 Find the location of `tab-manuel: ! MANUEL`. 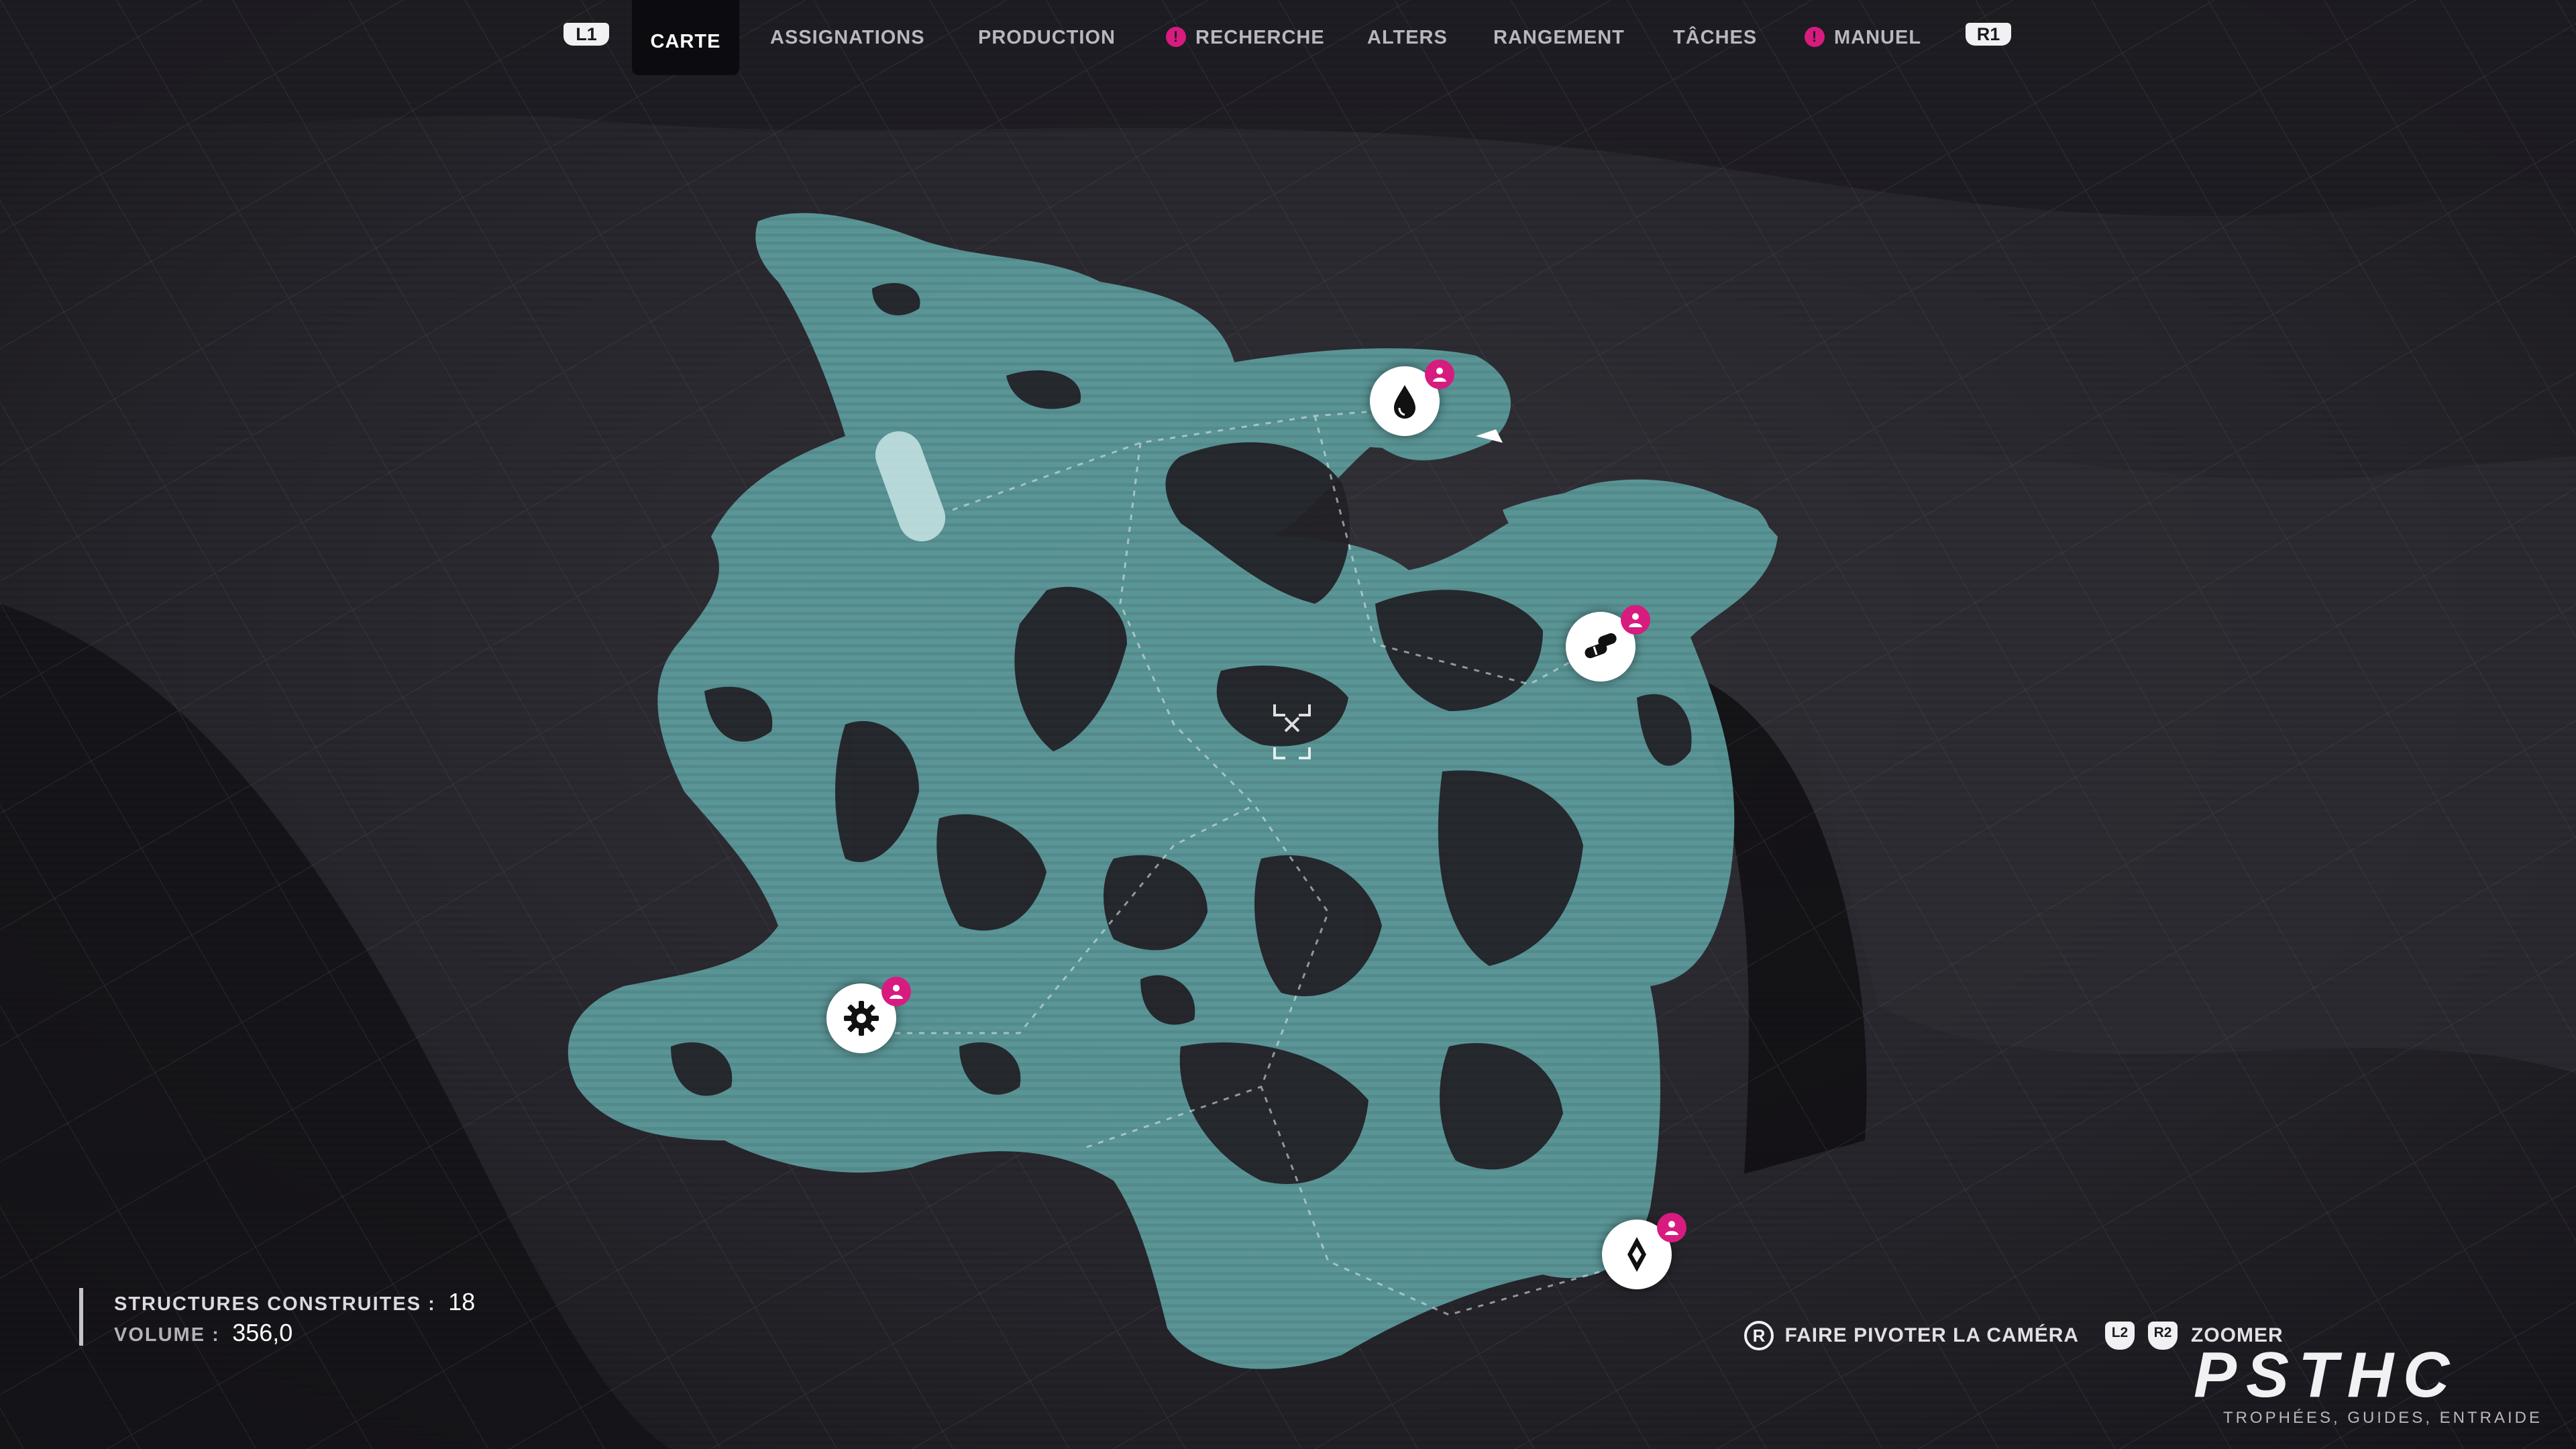

tab-manuel: ! MANUEL is located at coordinates (1863, 37).